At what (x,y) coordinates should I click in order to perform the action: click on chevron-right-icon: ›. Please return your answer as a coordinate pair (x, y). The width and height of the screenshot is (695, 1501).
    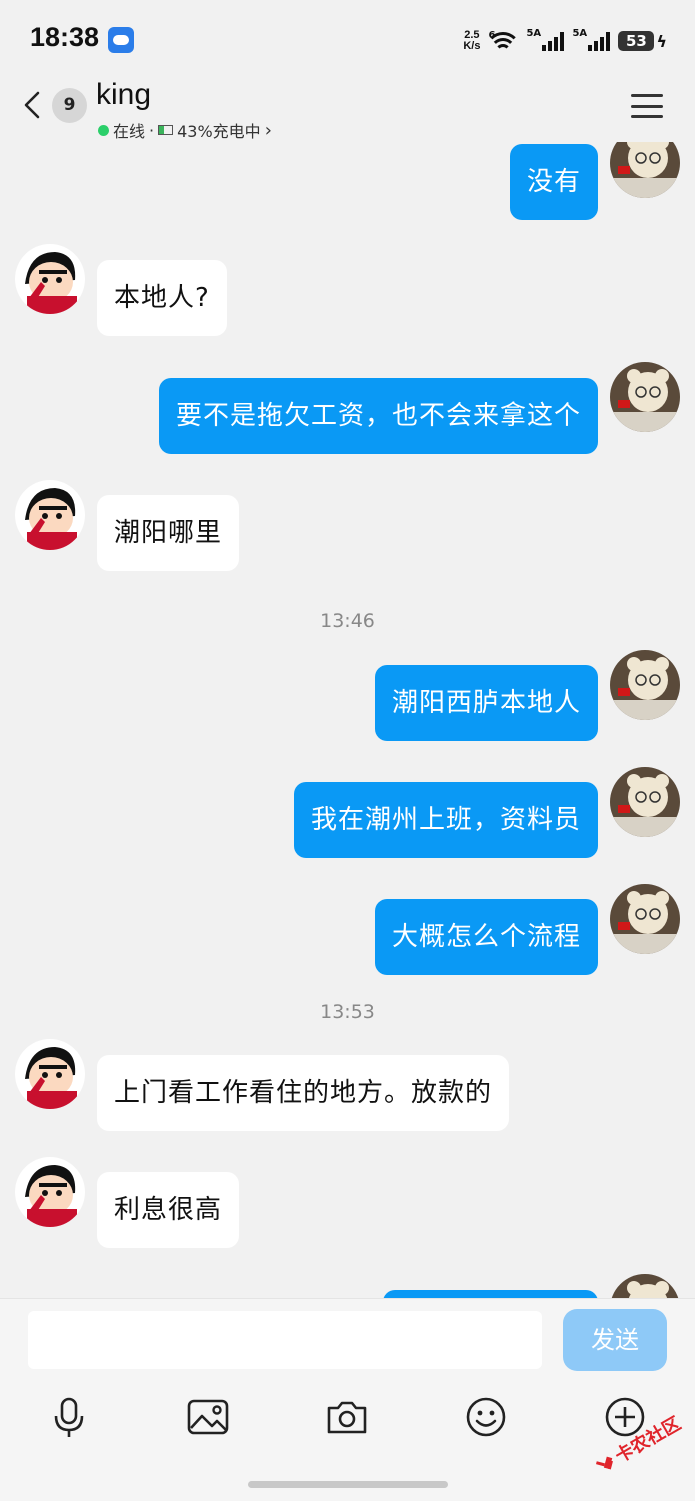
    Looking at the image, I should click on (268, 130).